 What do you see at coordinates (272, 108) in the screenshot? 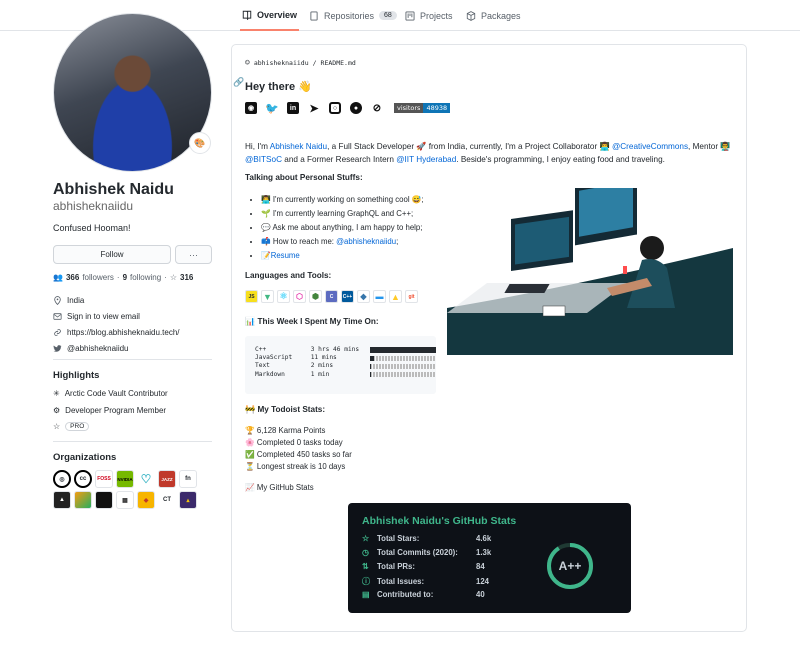
I see `twitter-icon: 🐦` at bounding box center [272, 108].